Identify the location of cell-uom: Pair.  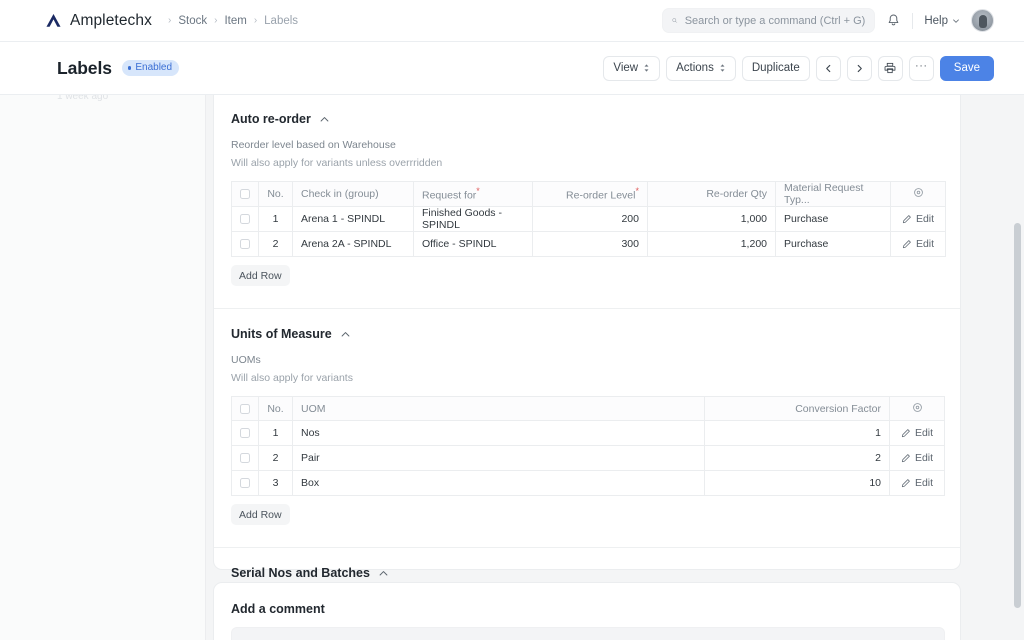
(498, 458).